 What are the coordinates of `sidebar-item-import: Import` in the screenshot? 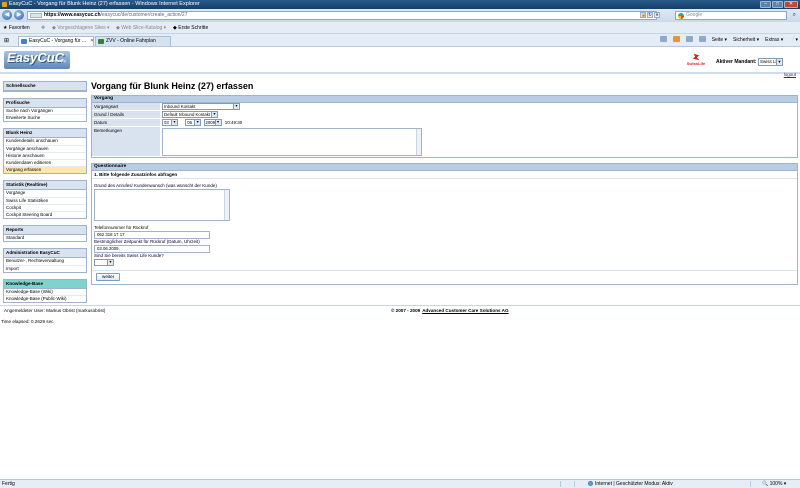 It's located at (45, 269).